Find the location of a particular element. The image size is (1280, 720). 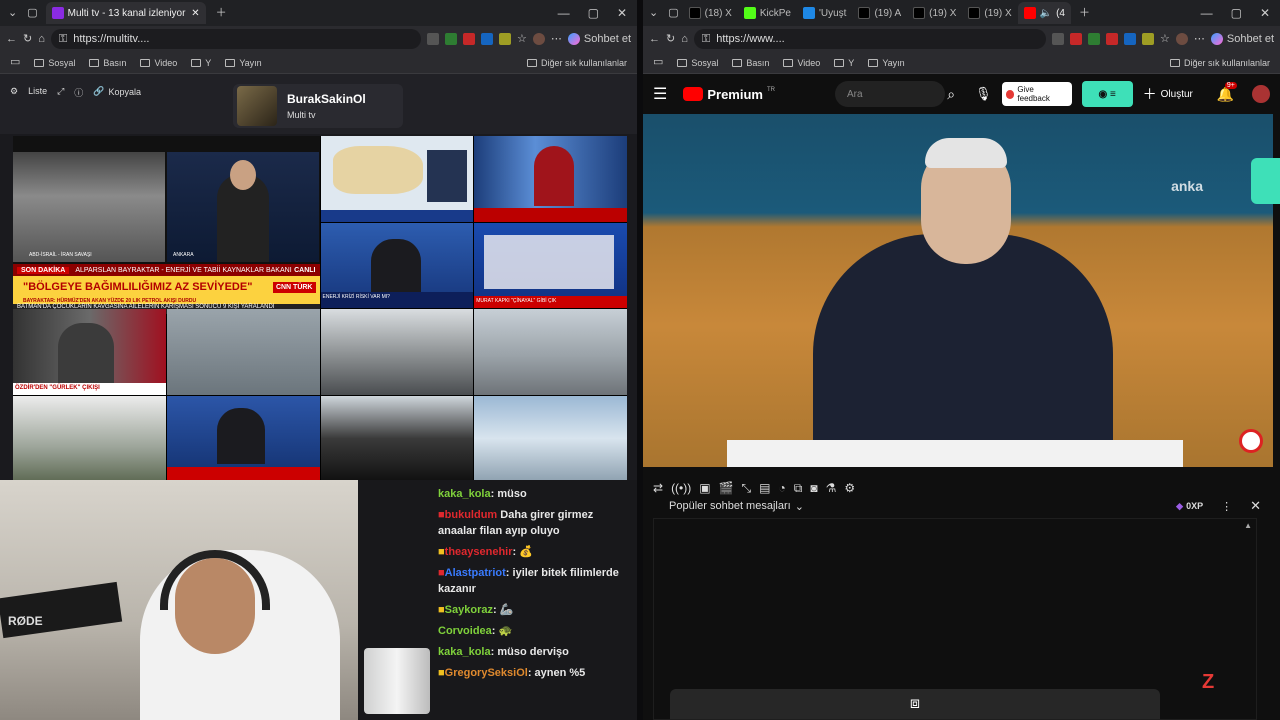

broadcast-icon: ((•)) is located at coordinates (681, 488).